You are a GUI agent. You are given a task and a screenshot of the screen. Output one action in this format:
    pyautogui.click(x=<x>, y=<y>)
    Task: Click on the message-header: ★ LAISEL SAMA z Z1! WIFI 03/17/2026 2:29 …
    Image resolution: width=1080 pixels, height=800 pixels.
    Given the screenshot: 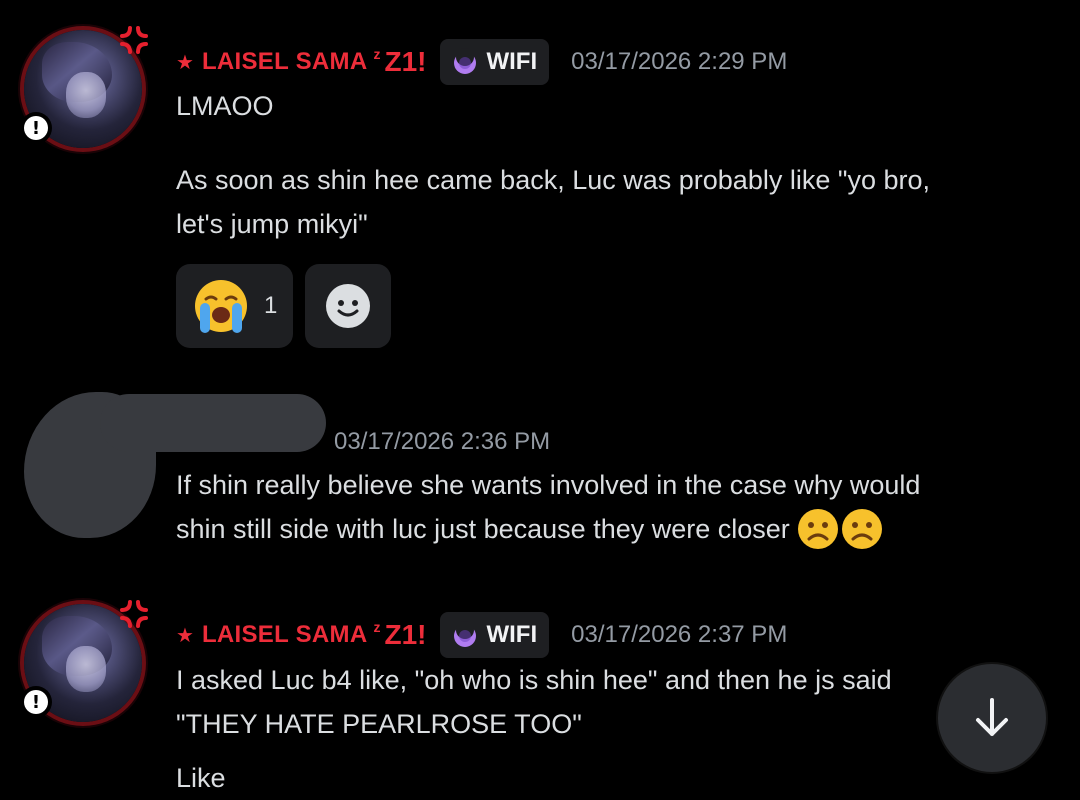 What is the action you would take?
    pyautogui.click(x=481, y=62)
    